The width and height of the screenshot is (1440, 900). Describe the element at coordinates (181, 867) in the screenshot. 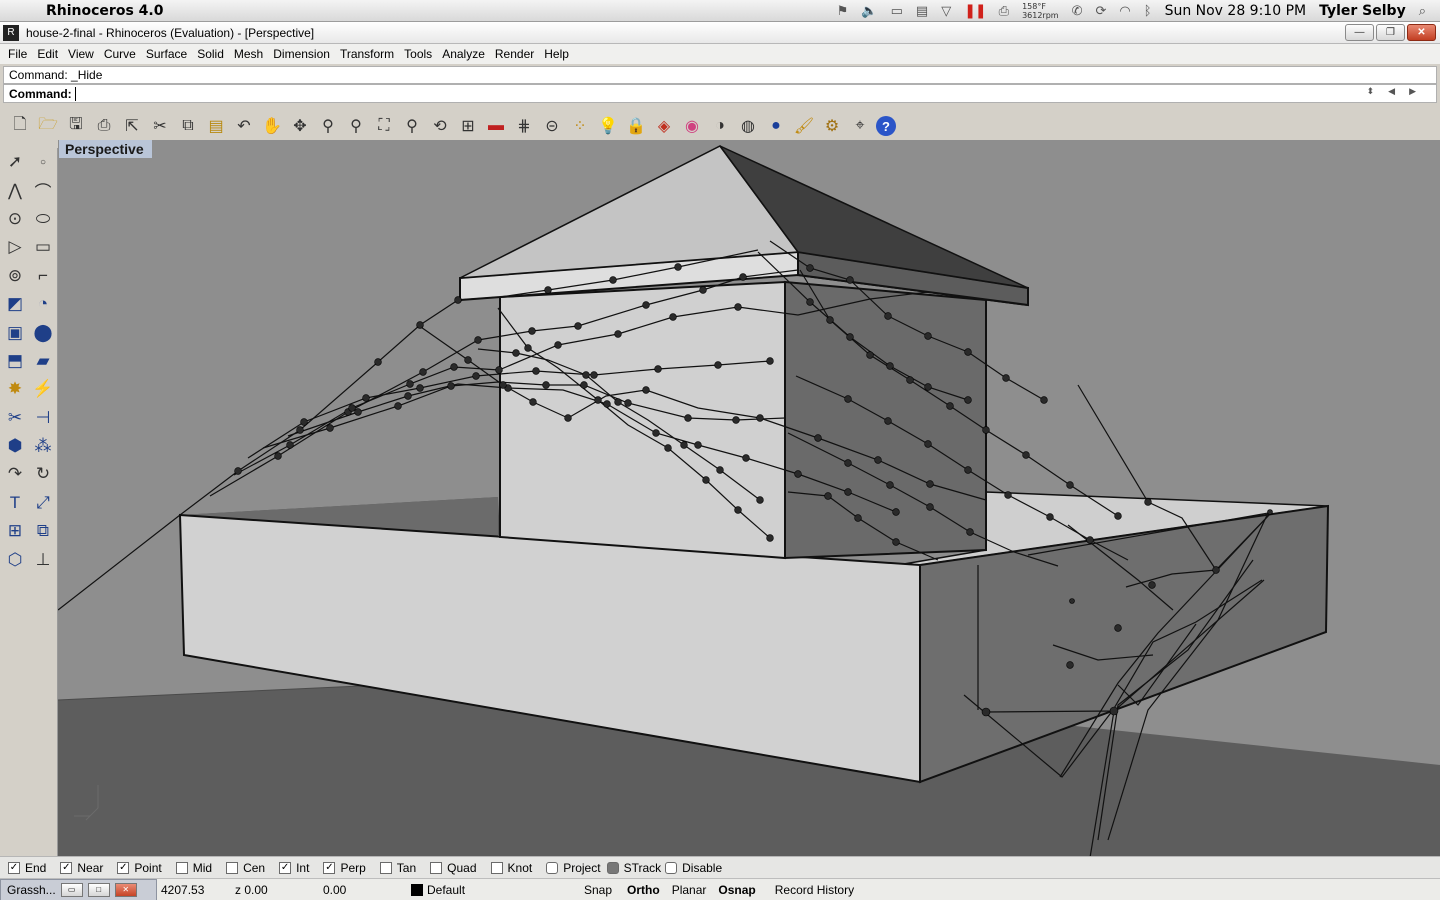

I see `osnap-mid-checkbox` at that location.